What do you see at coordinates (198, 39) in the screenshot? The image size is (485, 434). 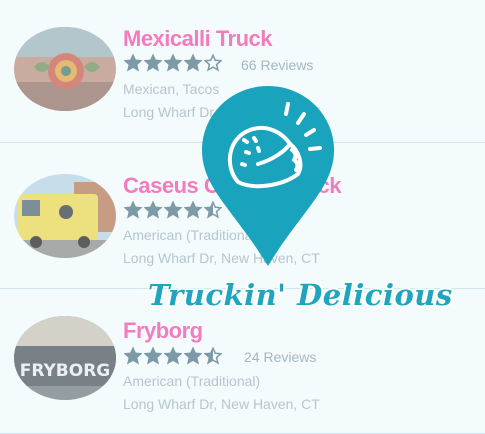 I see `truck-name: Mexicalli Truck` at bounding box center [198, 39].